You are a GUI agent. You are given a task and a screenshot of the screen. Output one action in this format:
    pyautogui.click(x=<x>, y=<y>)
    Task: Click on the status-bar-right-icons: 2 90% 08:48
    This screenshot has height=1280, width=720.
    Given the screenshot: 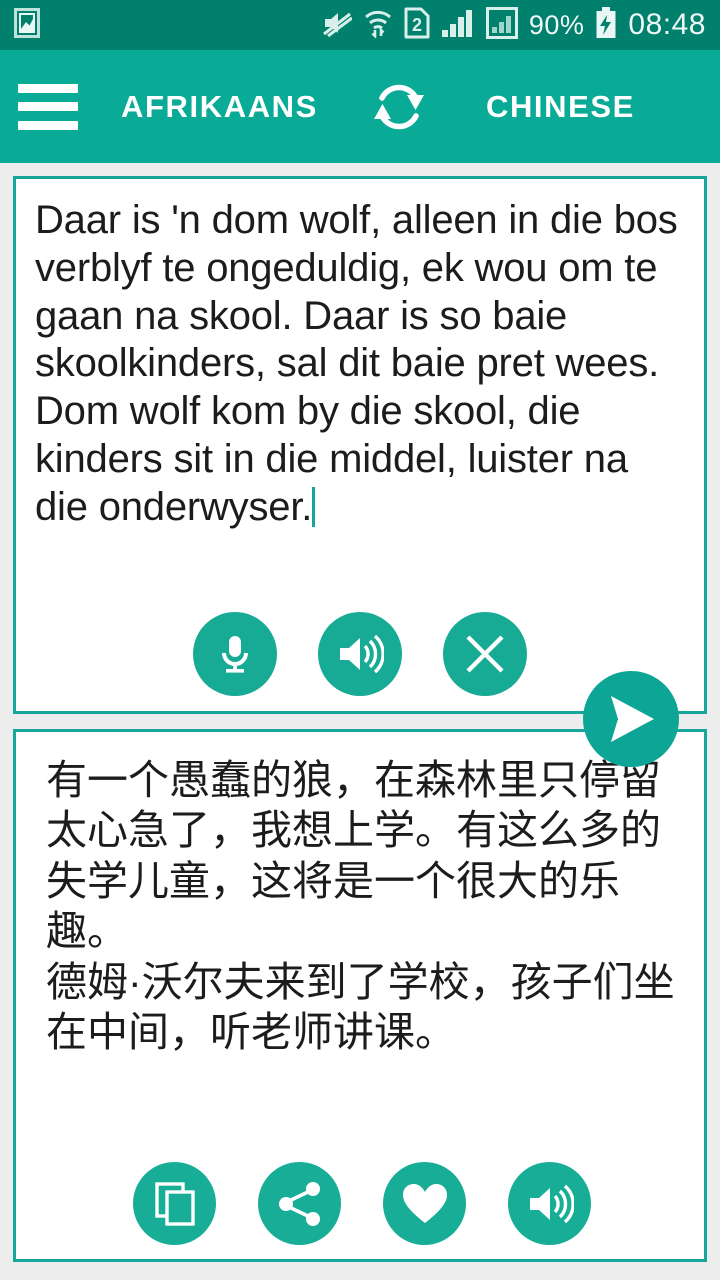 What is the action you would take?
    pyautogui.click(x=514, y=25)
    